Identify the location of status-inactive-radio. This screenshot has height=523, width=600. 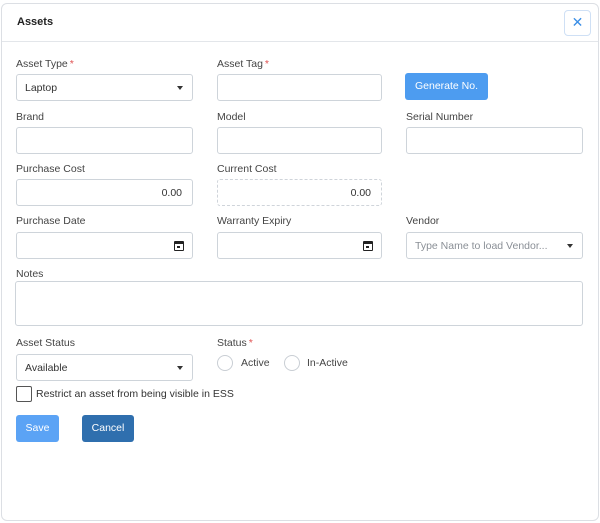
(292, 363).